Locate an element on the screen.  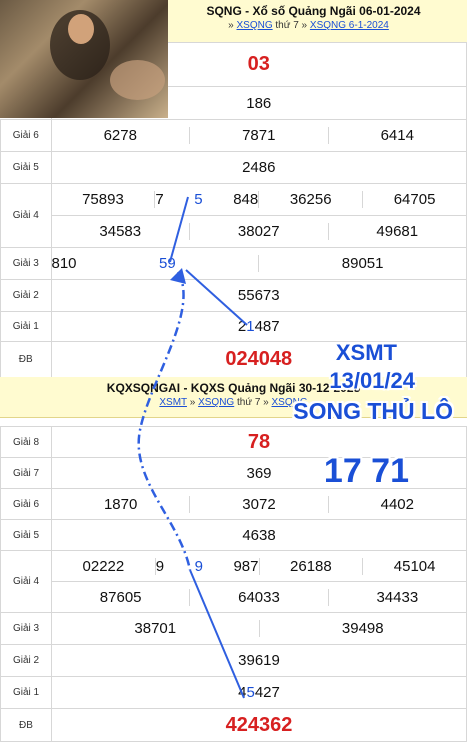
overlay-date: 13/01/24 is located at coordinates (372, 380).